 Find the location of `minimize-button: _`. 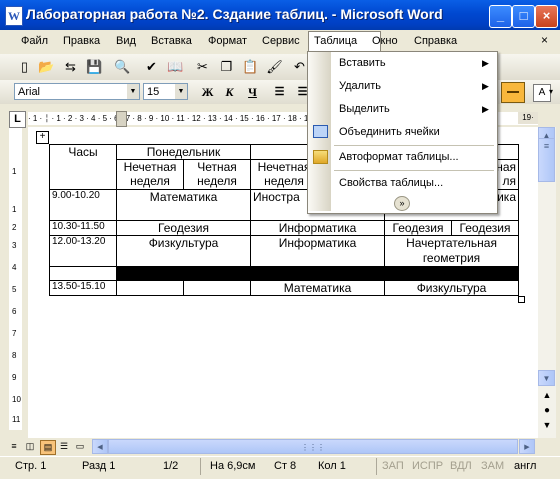

minimize-button: _ is located at coordinates (500, 16).